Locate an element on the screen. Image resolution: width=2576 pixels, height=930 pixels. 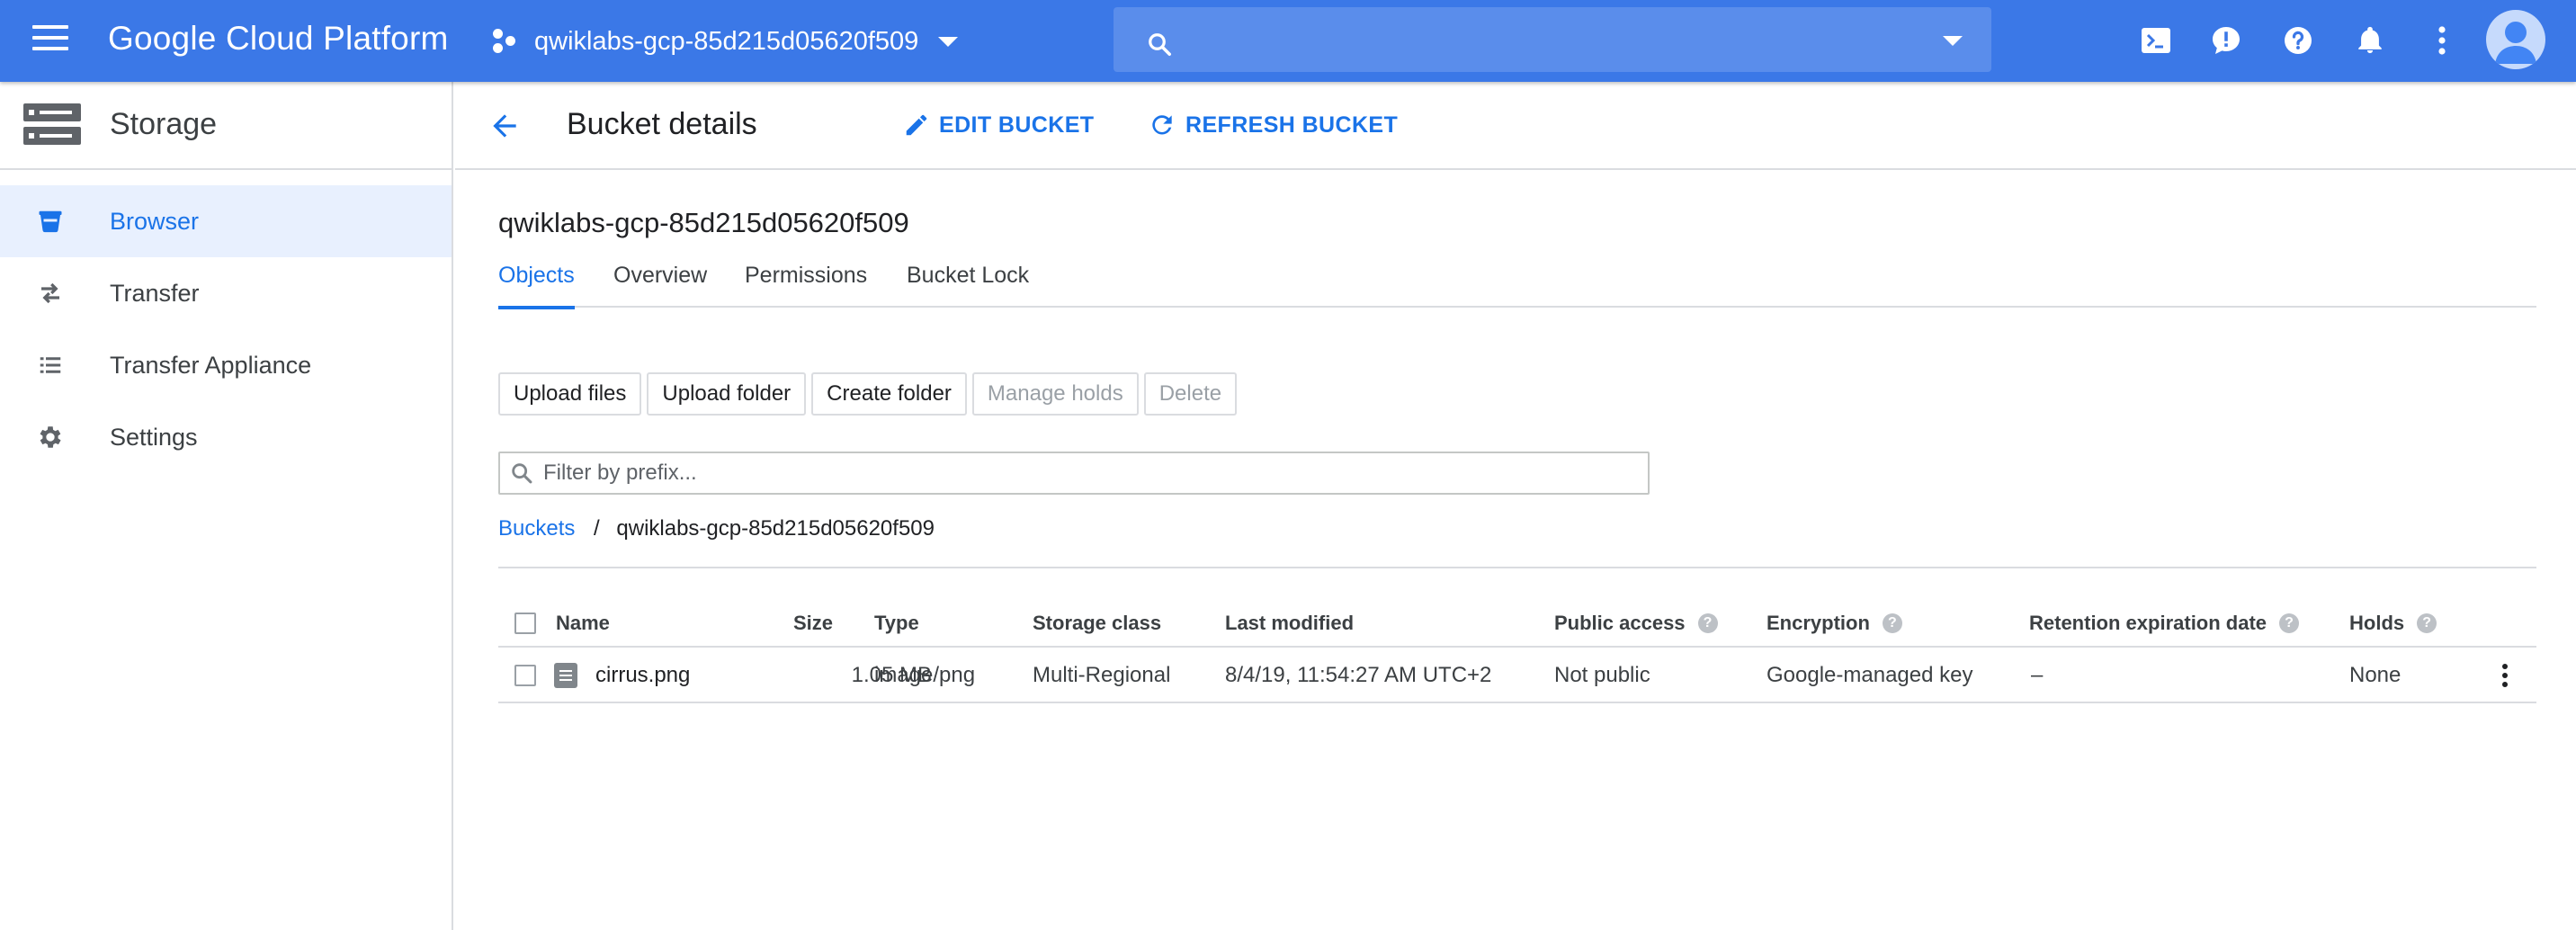
edit-bucket-label: EDIT BUCKET is located at coordinates (1017, 125).